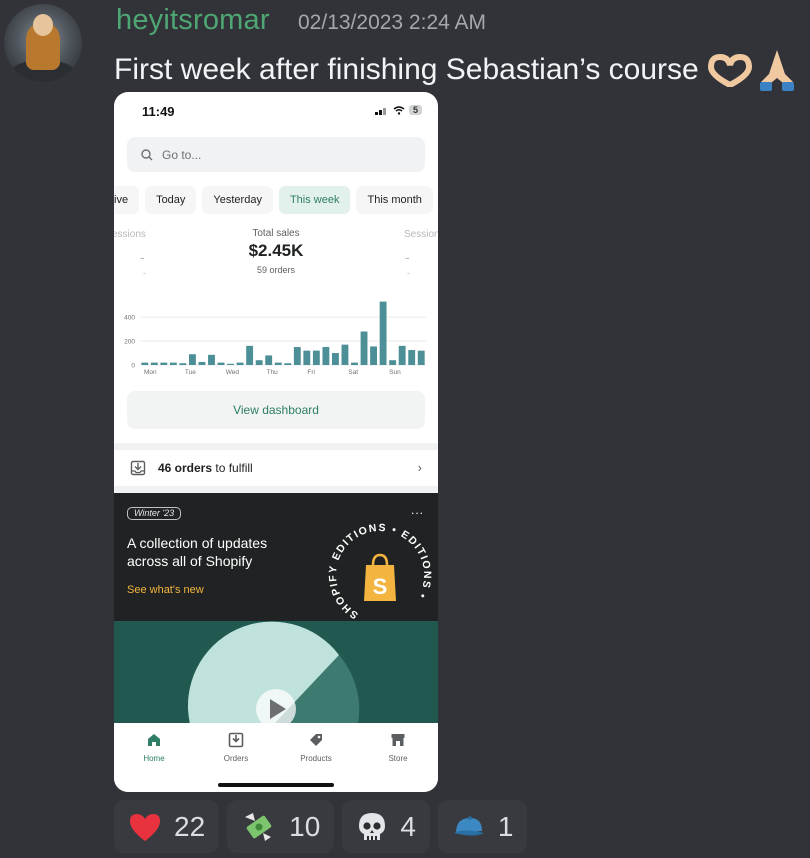 This screenshot has height=858, width=810. What do you see at coordinates (275, 338) in the screenshot?
I see `sales-bar-chart: 0 200 400 Mon Tue Wed Thu Fri Sat Sun` at bounding box center [275, 338].